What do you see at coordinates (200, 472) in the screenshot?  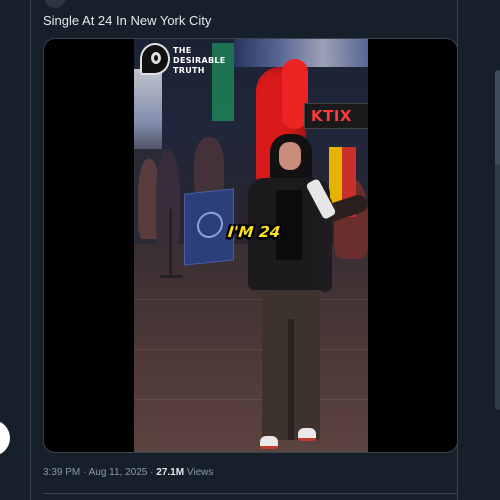 I see `views-label: Views` at bounding box center [200, 472].